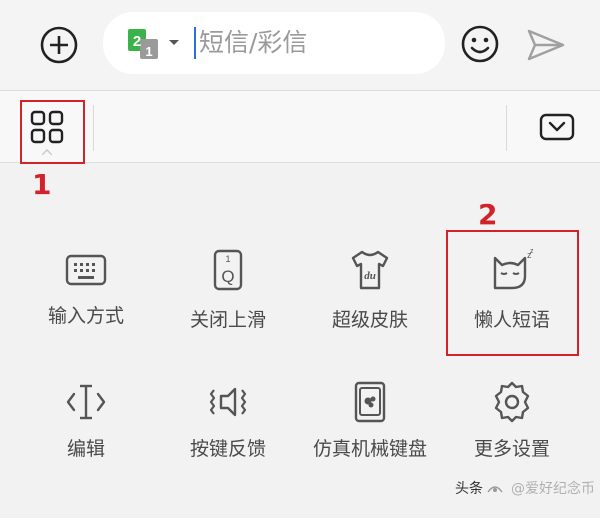 This screenshot has height=518, width=600. I want to click on item-label: 编辑, so click(85, 449).